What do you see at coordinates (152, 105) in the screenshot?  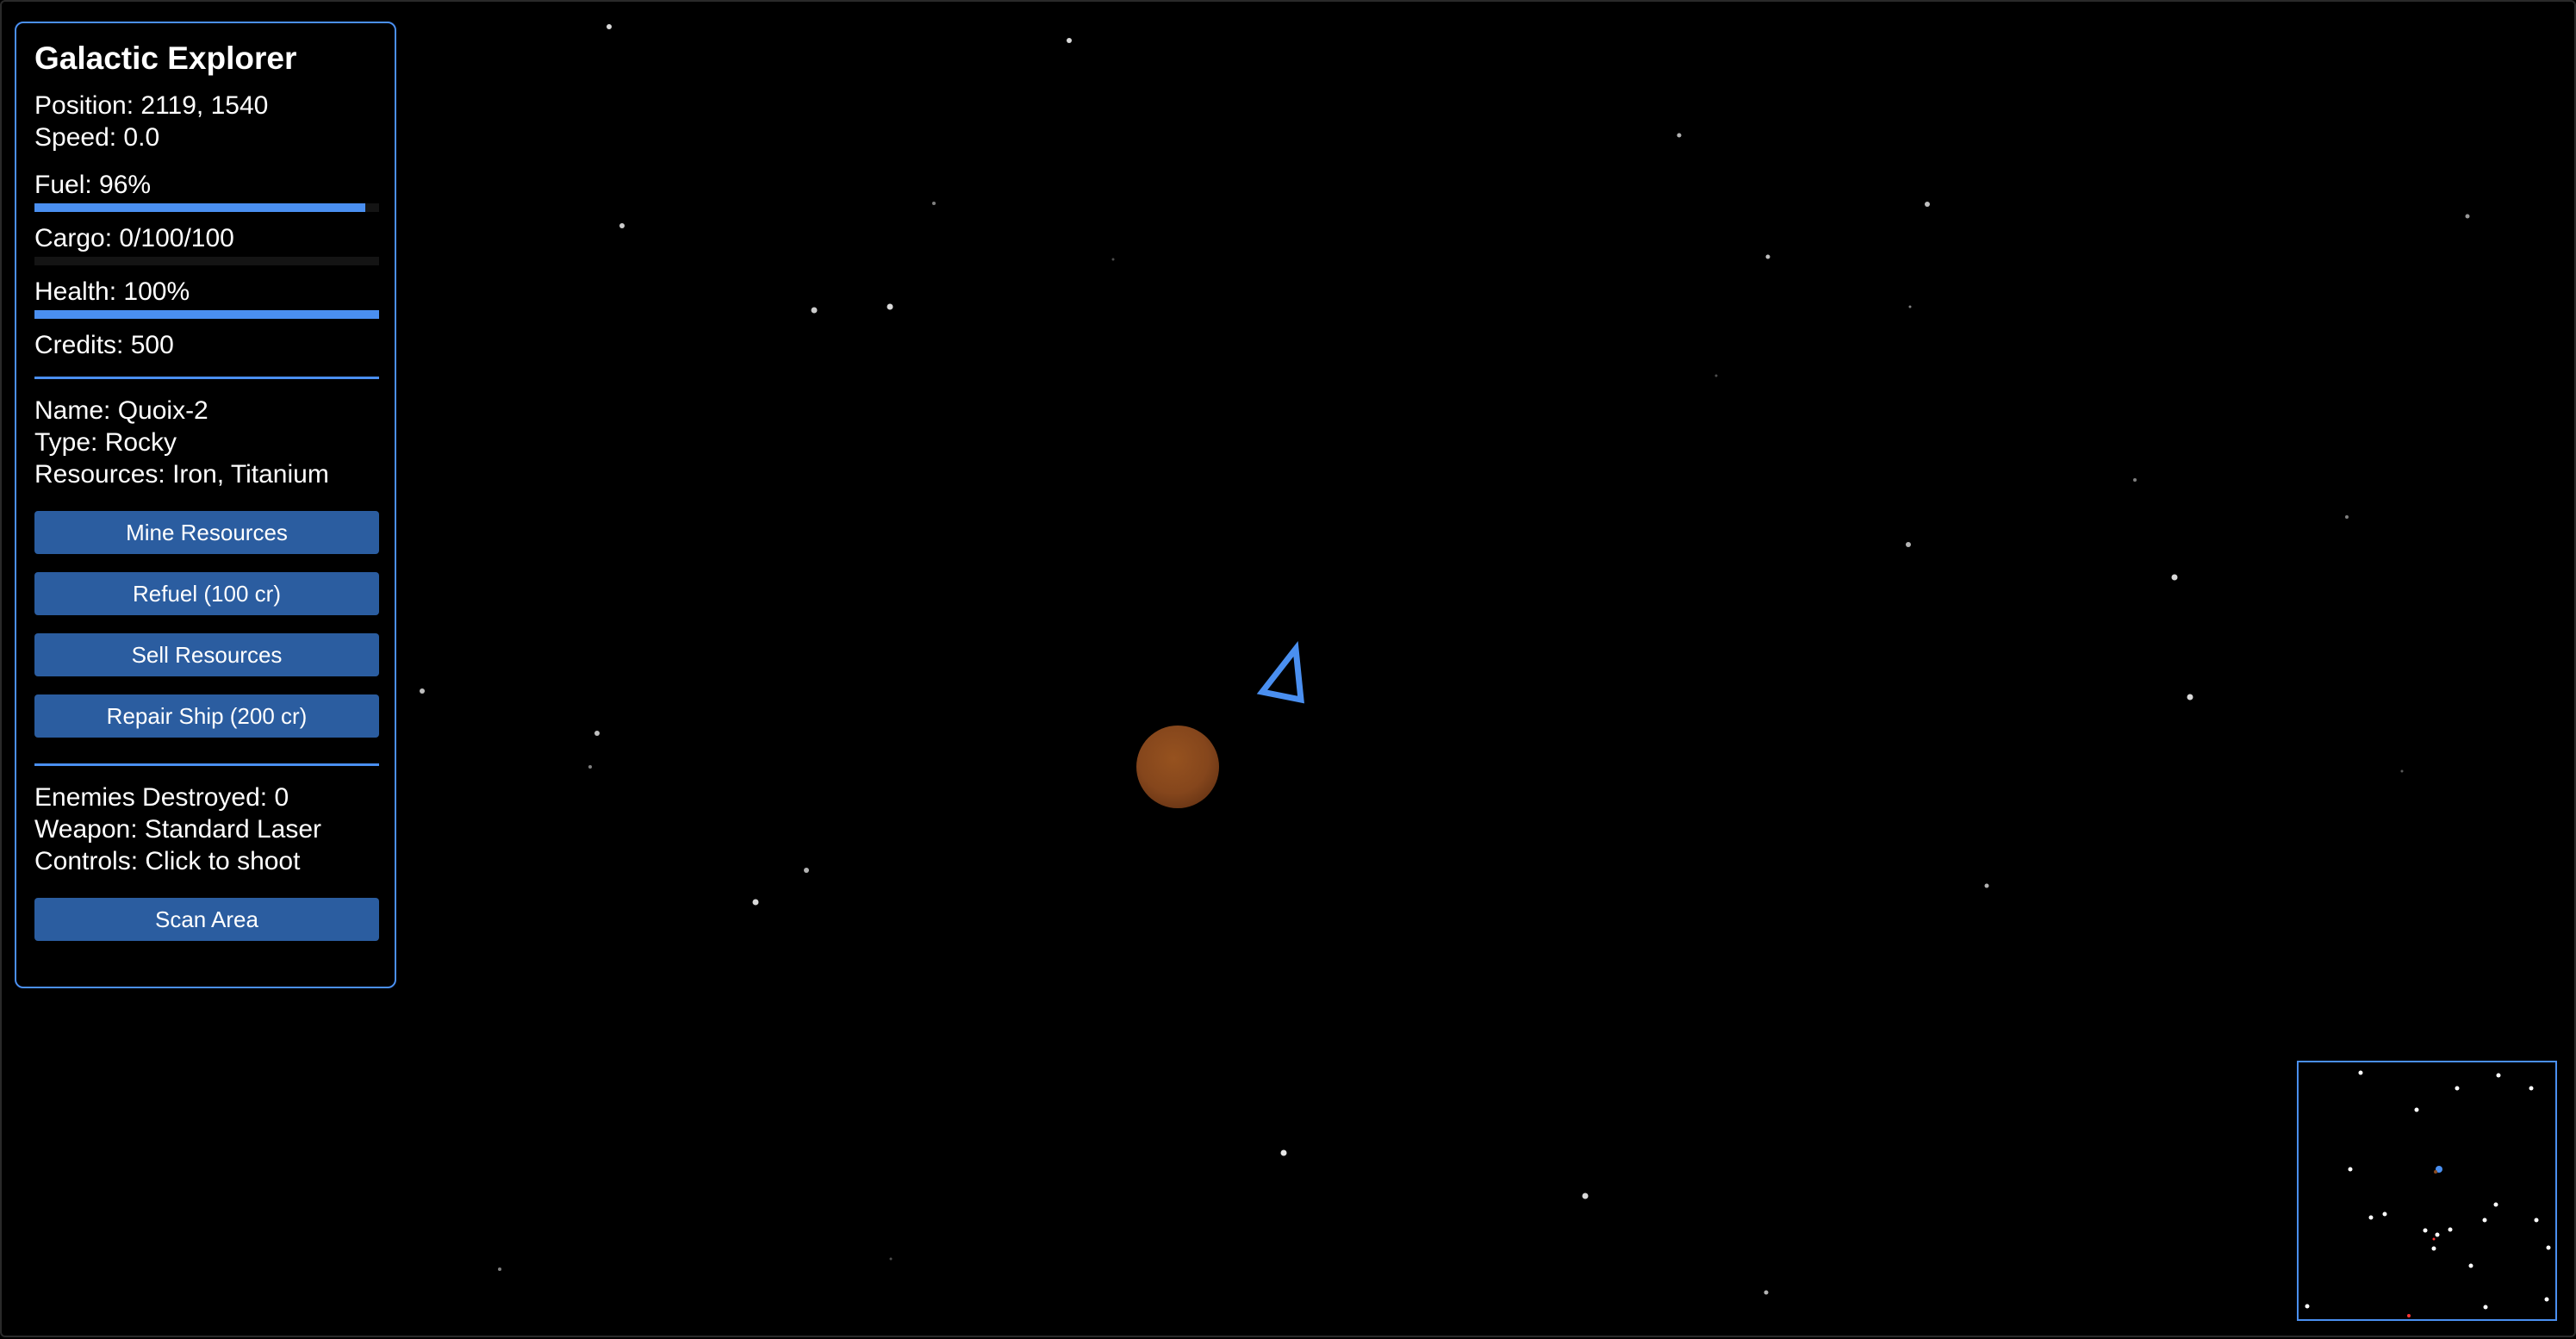 I see `position-readout: Position: 2119, 1540` at bounding box center [152, 105].